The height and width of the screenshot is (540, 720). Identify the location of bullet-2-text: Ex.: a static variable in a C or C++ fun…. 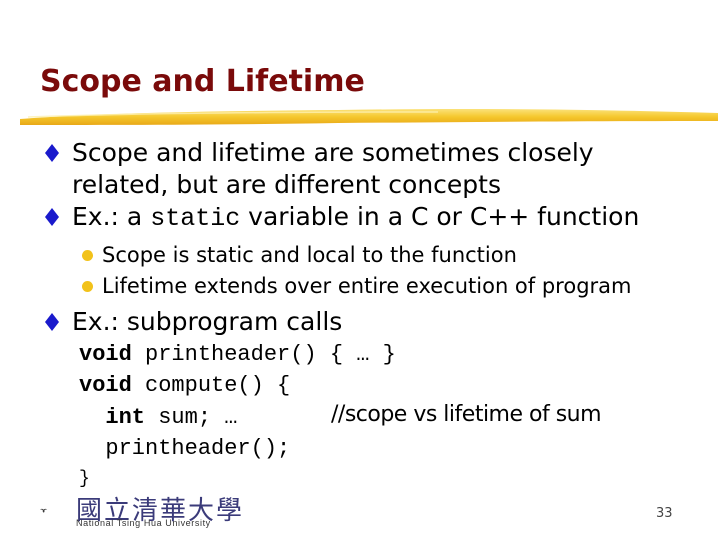
(355, 218).